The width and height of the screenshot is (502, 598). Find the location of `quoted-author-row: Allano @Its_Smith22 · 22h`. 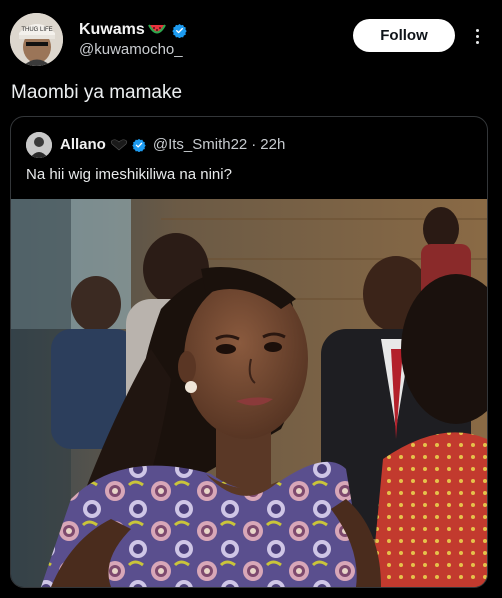

quoted-author-row: Allano @Its_Smith22 · 22h is located at coordinates (172, 144).